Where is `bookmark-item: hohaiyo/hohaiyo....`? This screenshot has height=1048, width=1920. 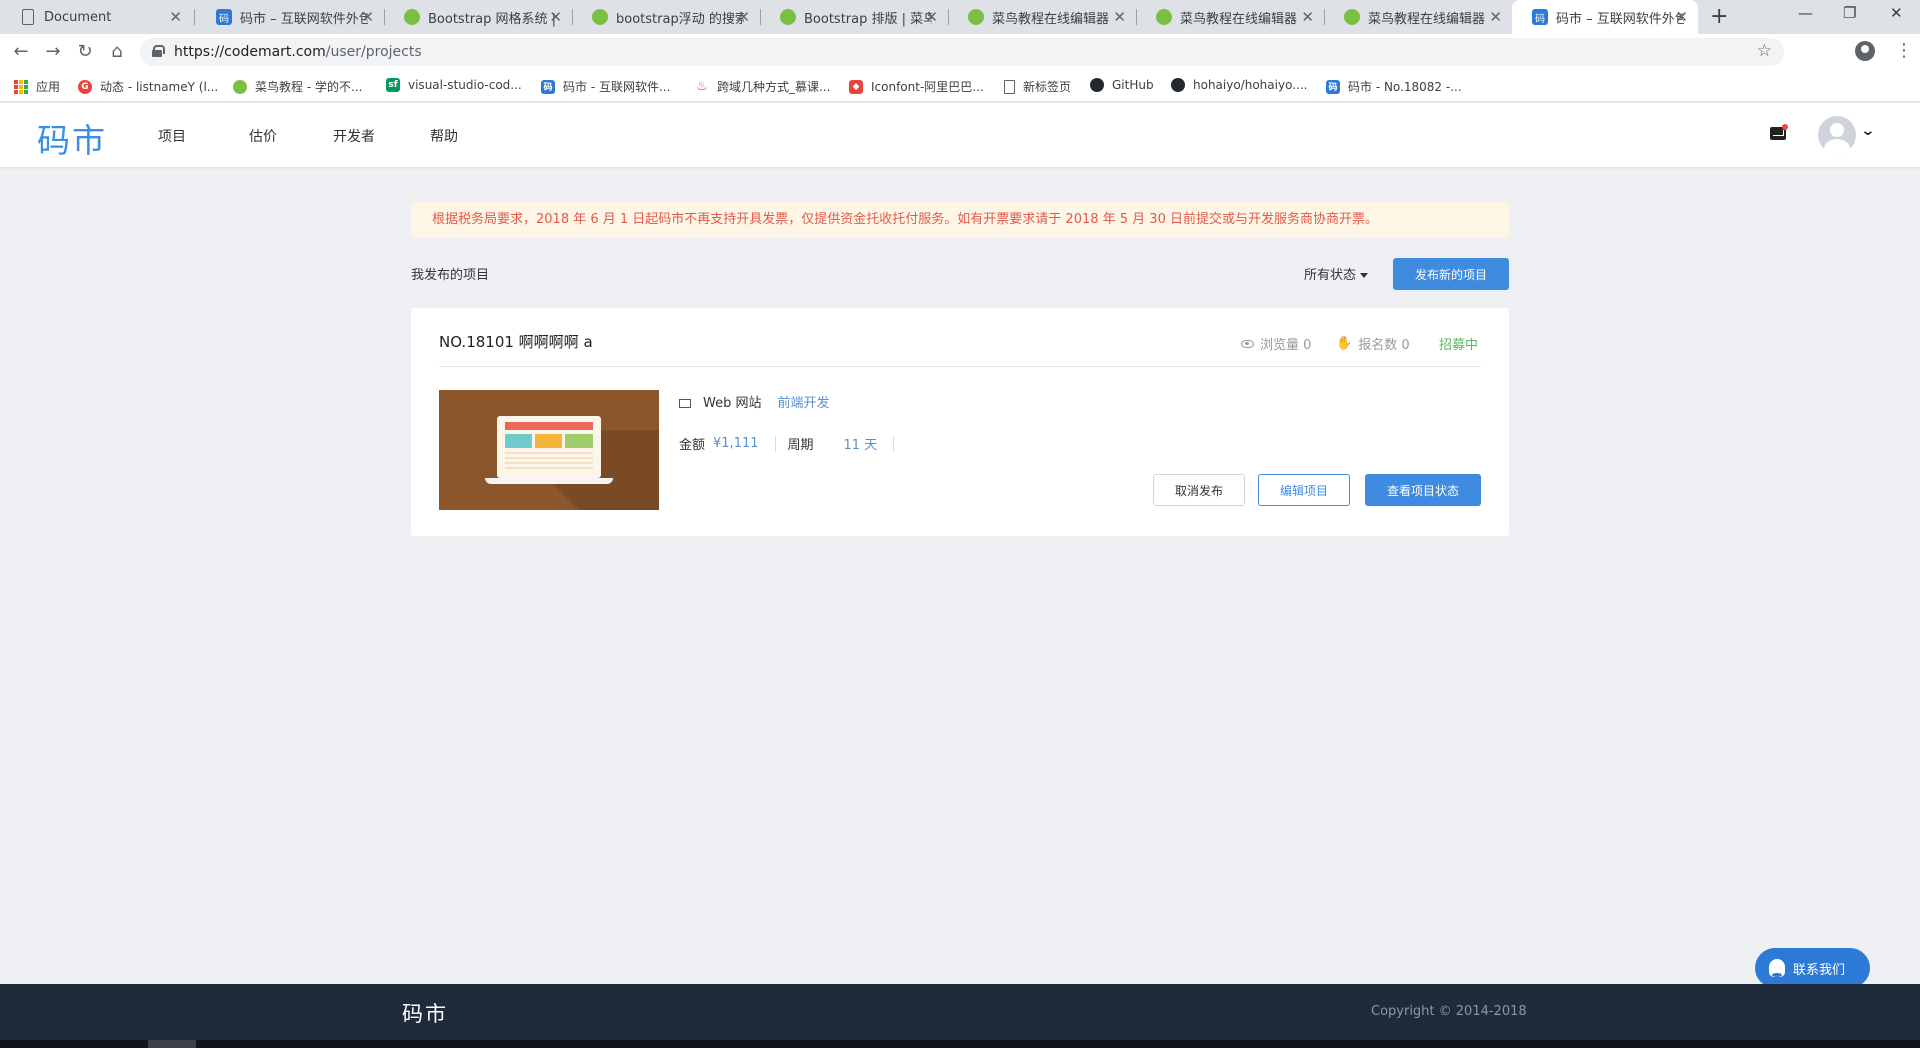 bookmark-item: hohaiyo/hohaiyo.... is located at coordinates (1239, 85).